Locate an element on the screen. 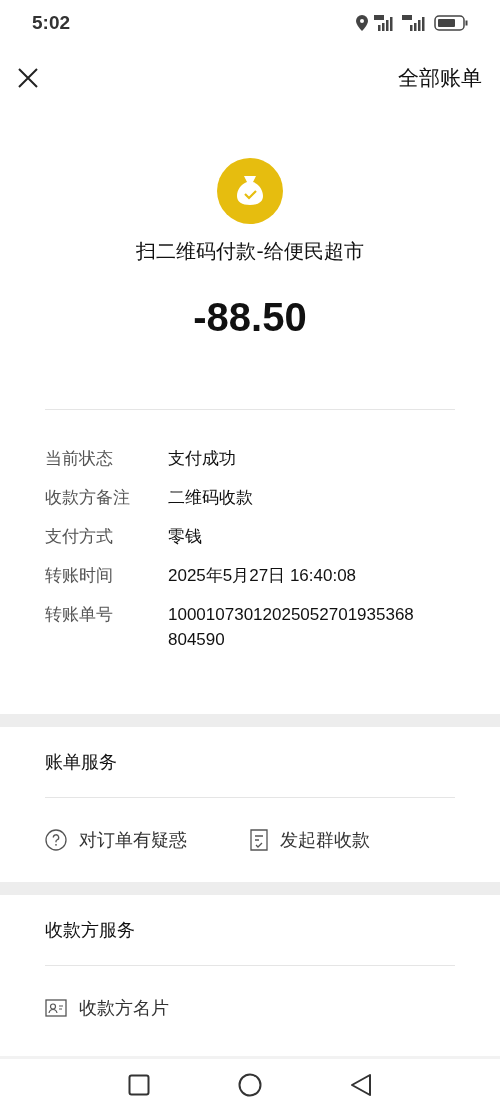  clock-time: 5:02 is located at coordinates (51, 22).